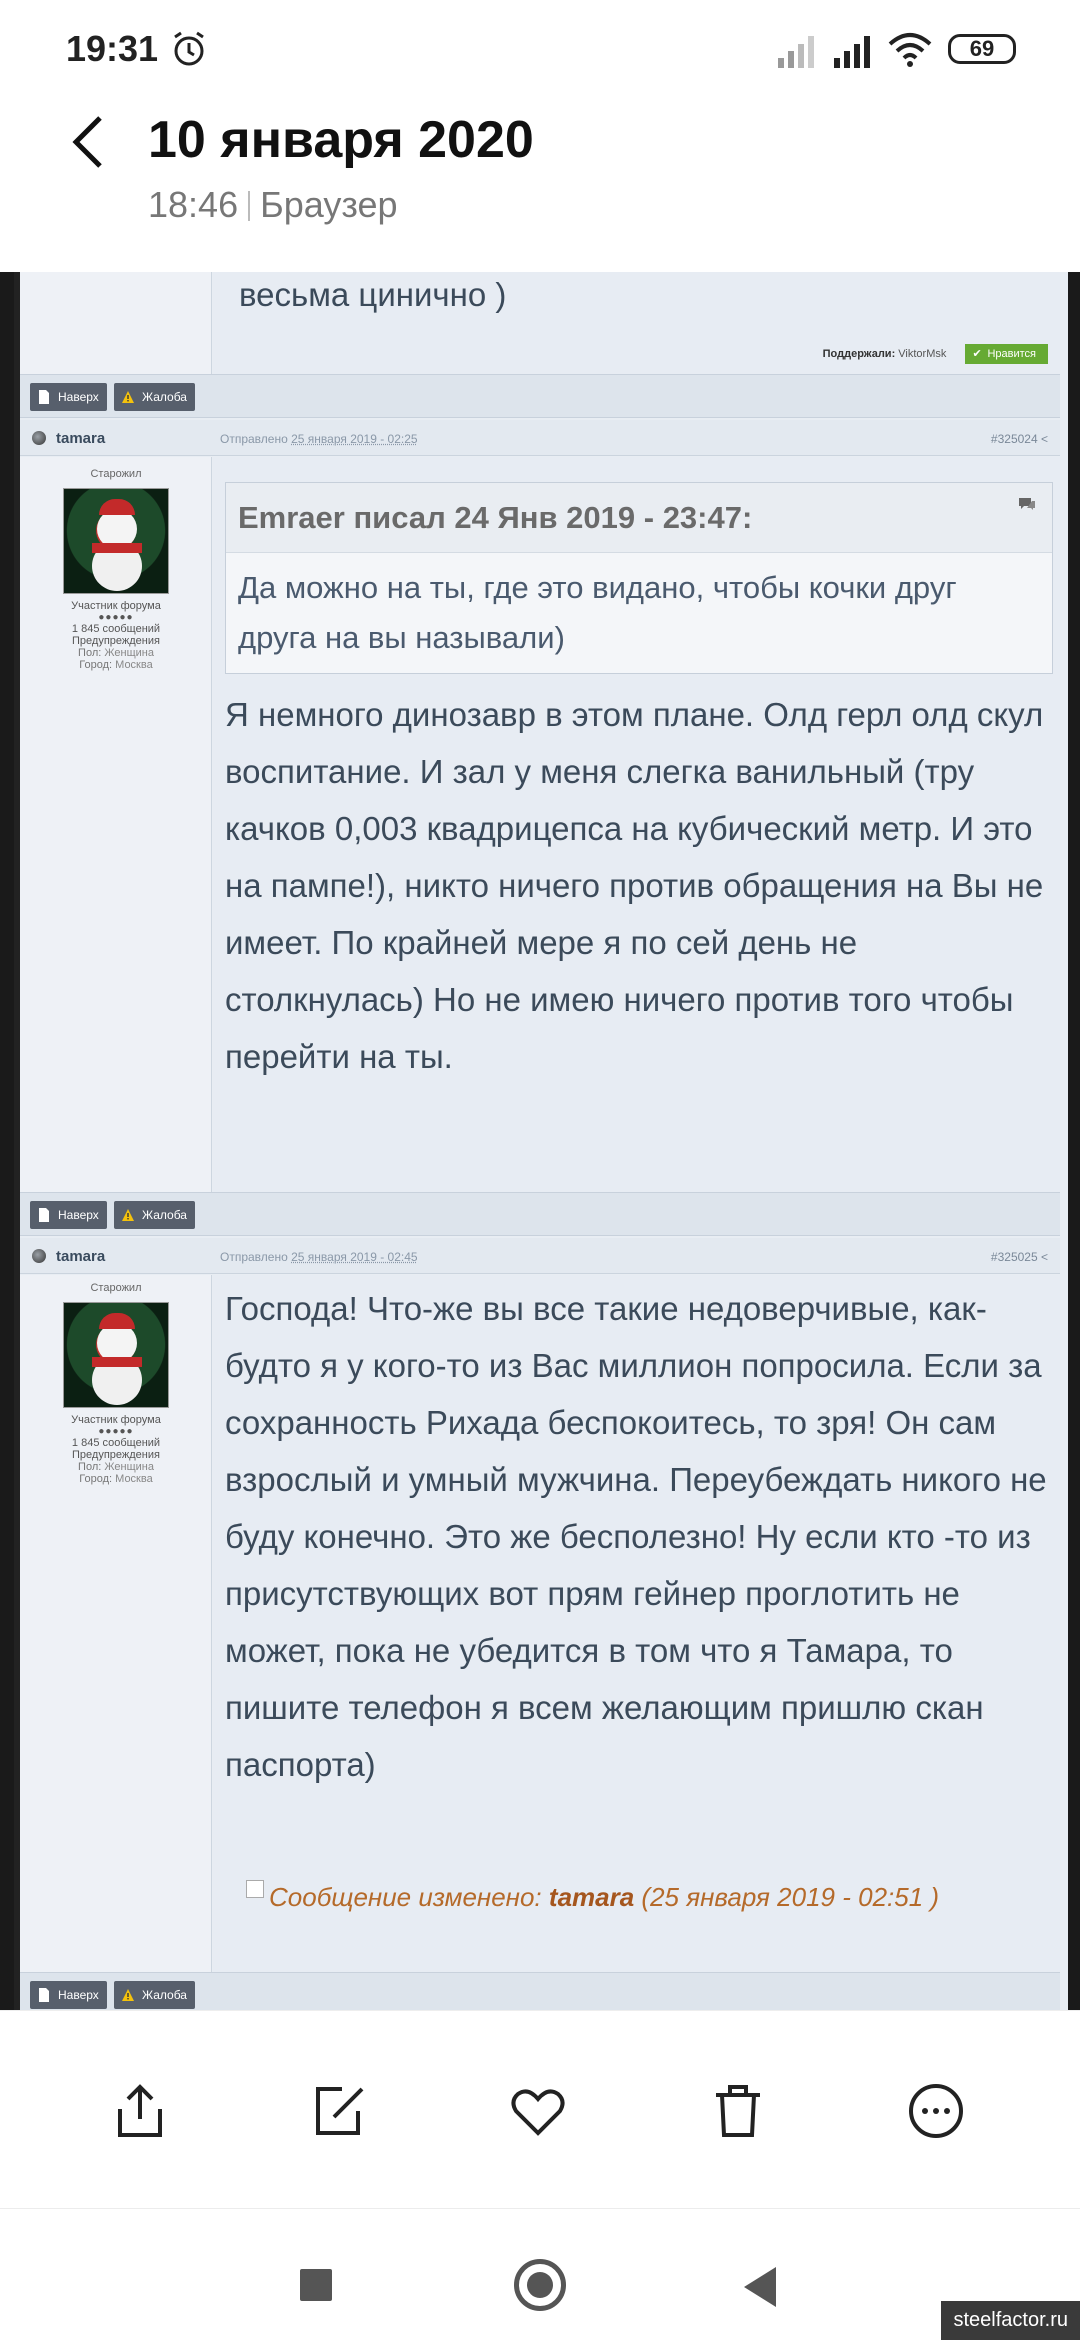 The width and height of the screenshot is (1080, 2340). What do you see at coordinates (116, 1431) in the screenshot?
I see `rating-dots: ●●●●●` at bounding box center [116, 1431].